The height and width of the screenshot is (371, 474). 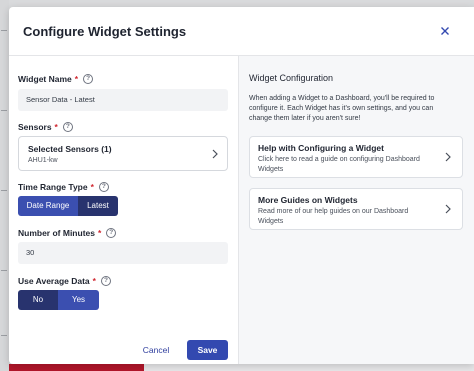 I want to click on selected-sensor-name: AHU1-kw, so click(x=43, y=160).